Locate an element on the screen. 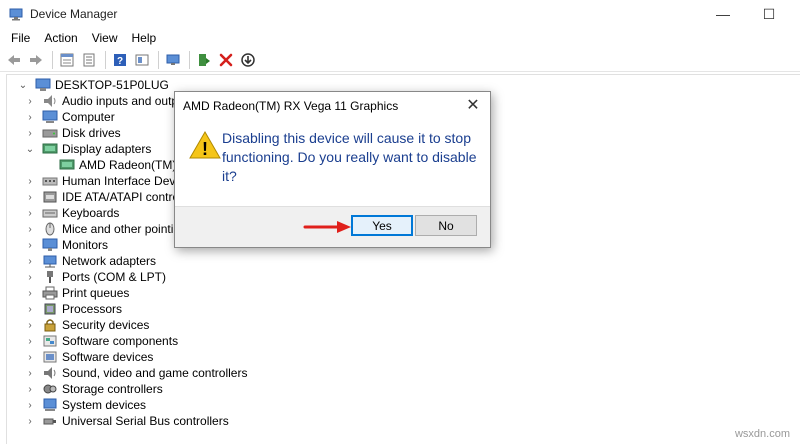 Image resolution: width=800 pixels, height=444 pixels. processor-icon is located at coordinates (50, 309).